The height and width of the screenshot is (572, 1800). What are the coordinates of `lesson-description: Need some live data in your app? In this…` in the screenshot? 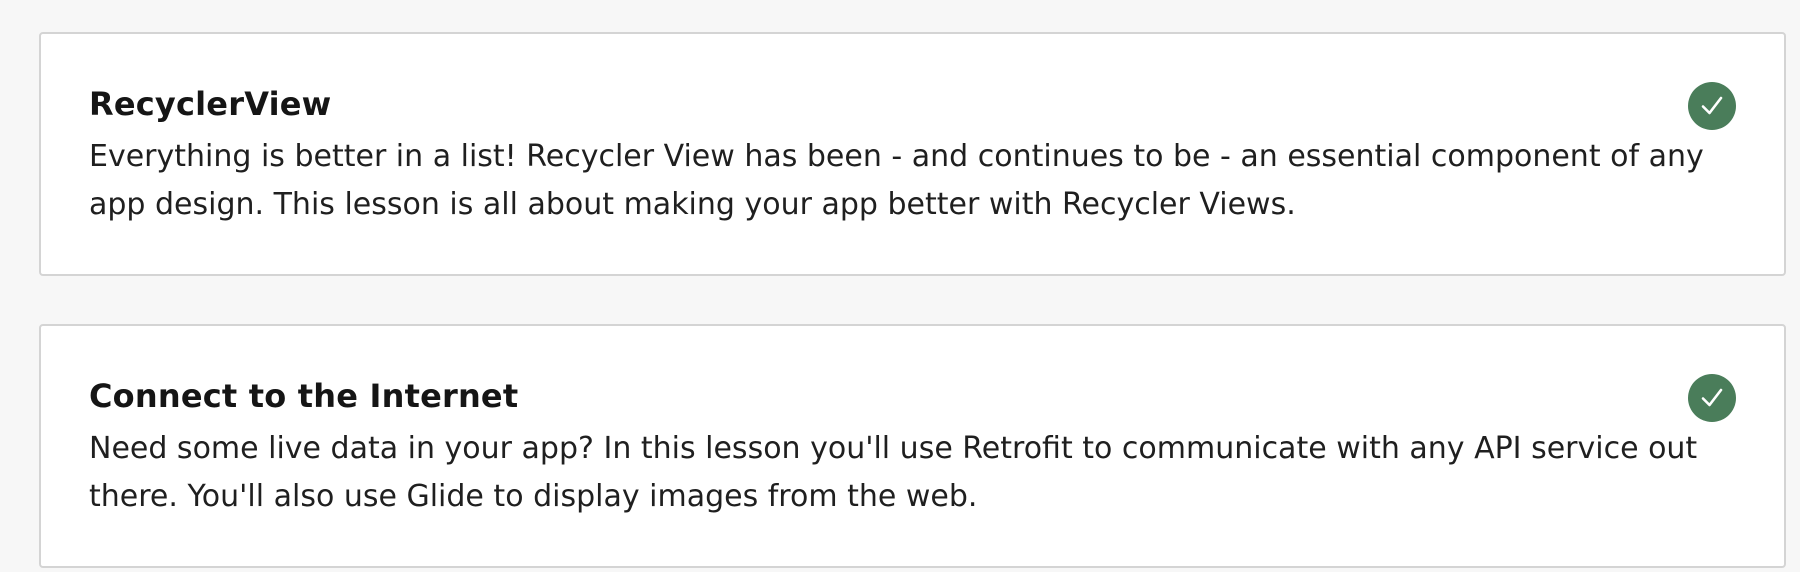 It's located at (893, 472).